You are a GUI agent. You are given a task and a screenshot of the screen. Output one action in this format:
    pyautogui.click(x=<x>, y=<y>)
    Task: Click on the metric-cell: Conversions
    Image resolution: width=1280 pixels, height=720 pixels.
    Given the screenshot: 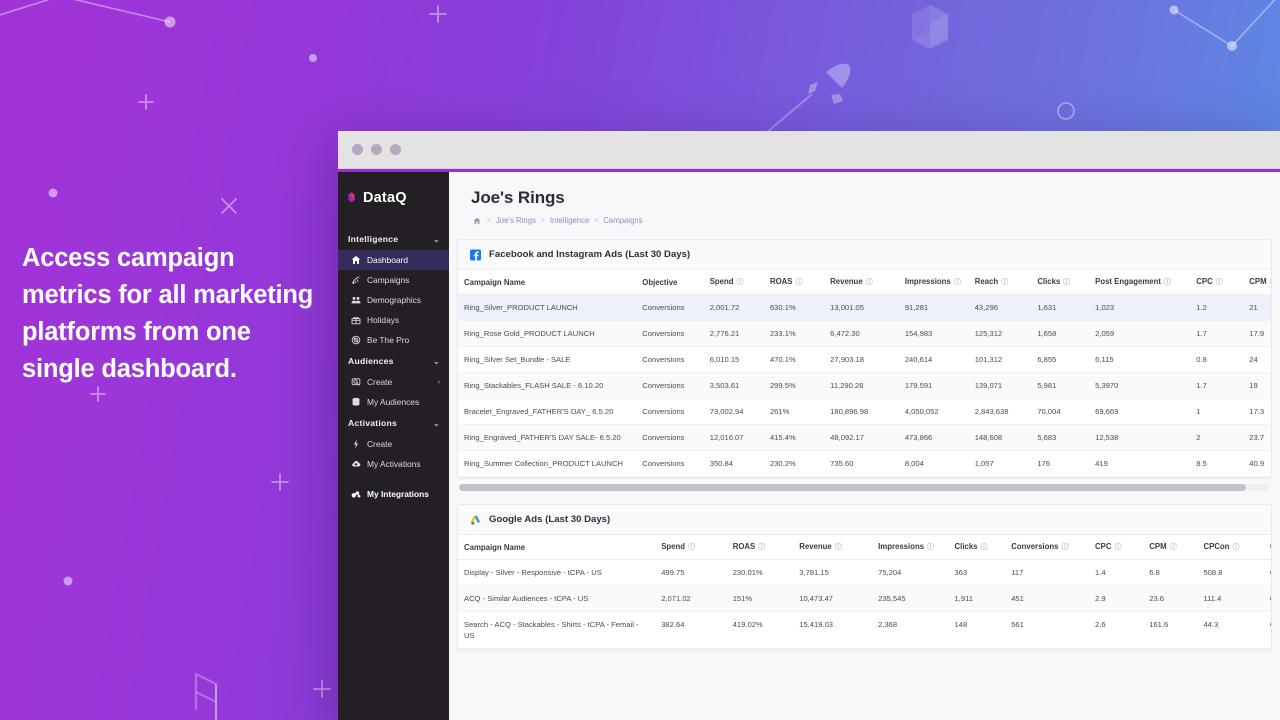 What is the action you would take?
    pyautogui.click(x=670, y=359)
    